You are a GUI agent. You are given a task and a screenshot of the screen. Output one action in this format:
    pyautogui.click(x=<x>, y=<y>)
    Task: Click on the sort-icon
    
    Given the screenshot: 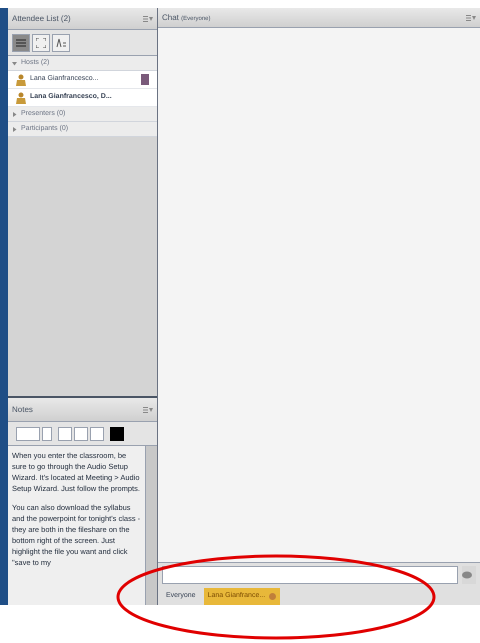 What is the action you would take?
    pyautogui.click(x=61, y=43)
    